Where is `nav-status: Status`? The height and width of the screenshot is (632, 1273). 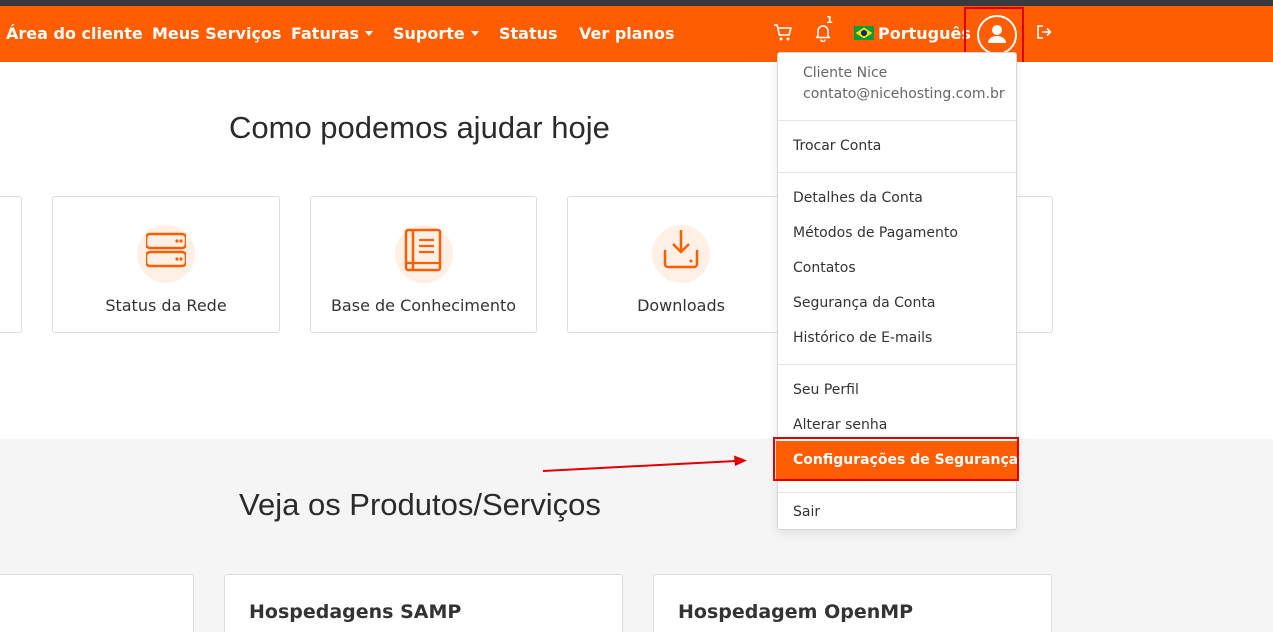 nav-status: Status is located at coordinates (528, 34).